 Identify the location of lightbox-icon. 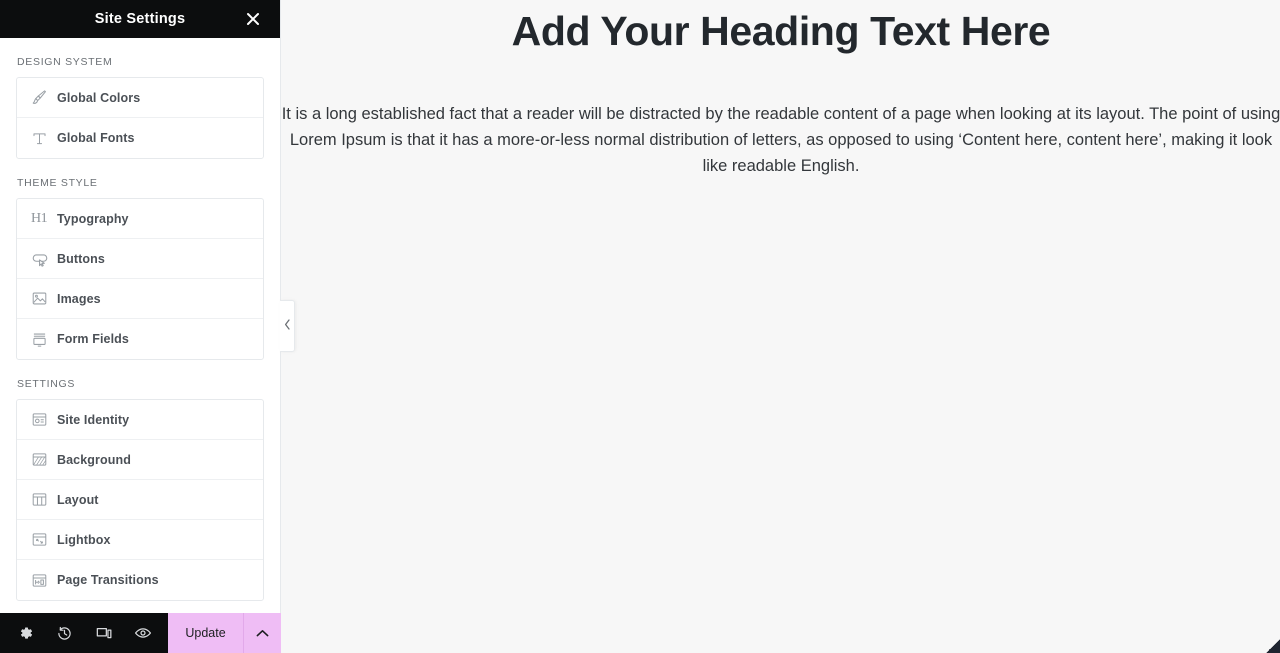
(44, 539).